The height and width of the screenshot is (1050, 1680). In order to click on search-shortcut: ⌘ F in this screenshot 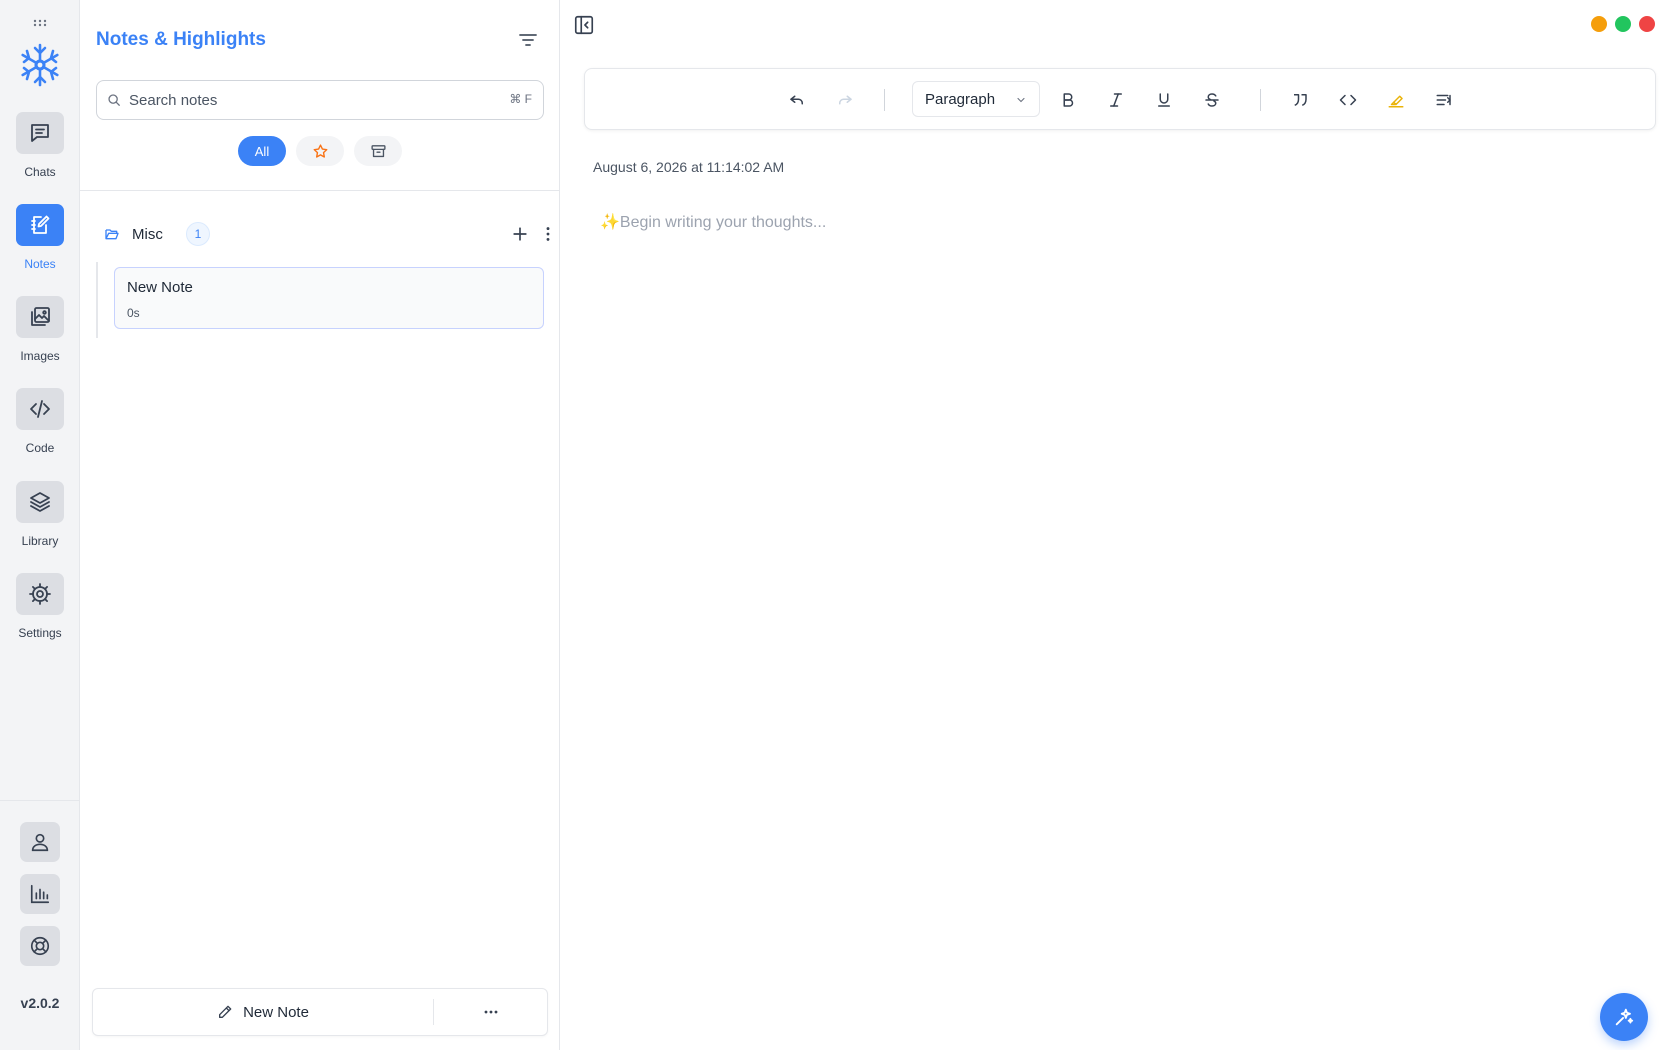, I will do `click(520, 99)`.